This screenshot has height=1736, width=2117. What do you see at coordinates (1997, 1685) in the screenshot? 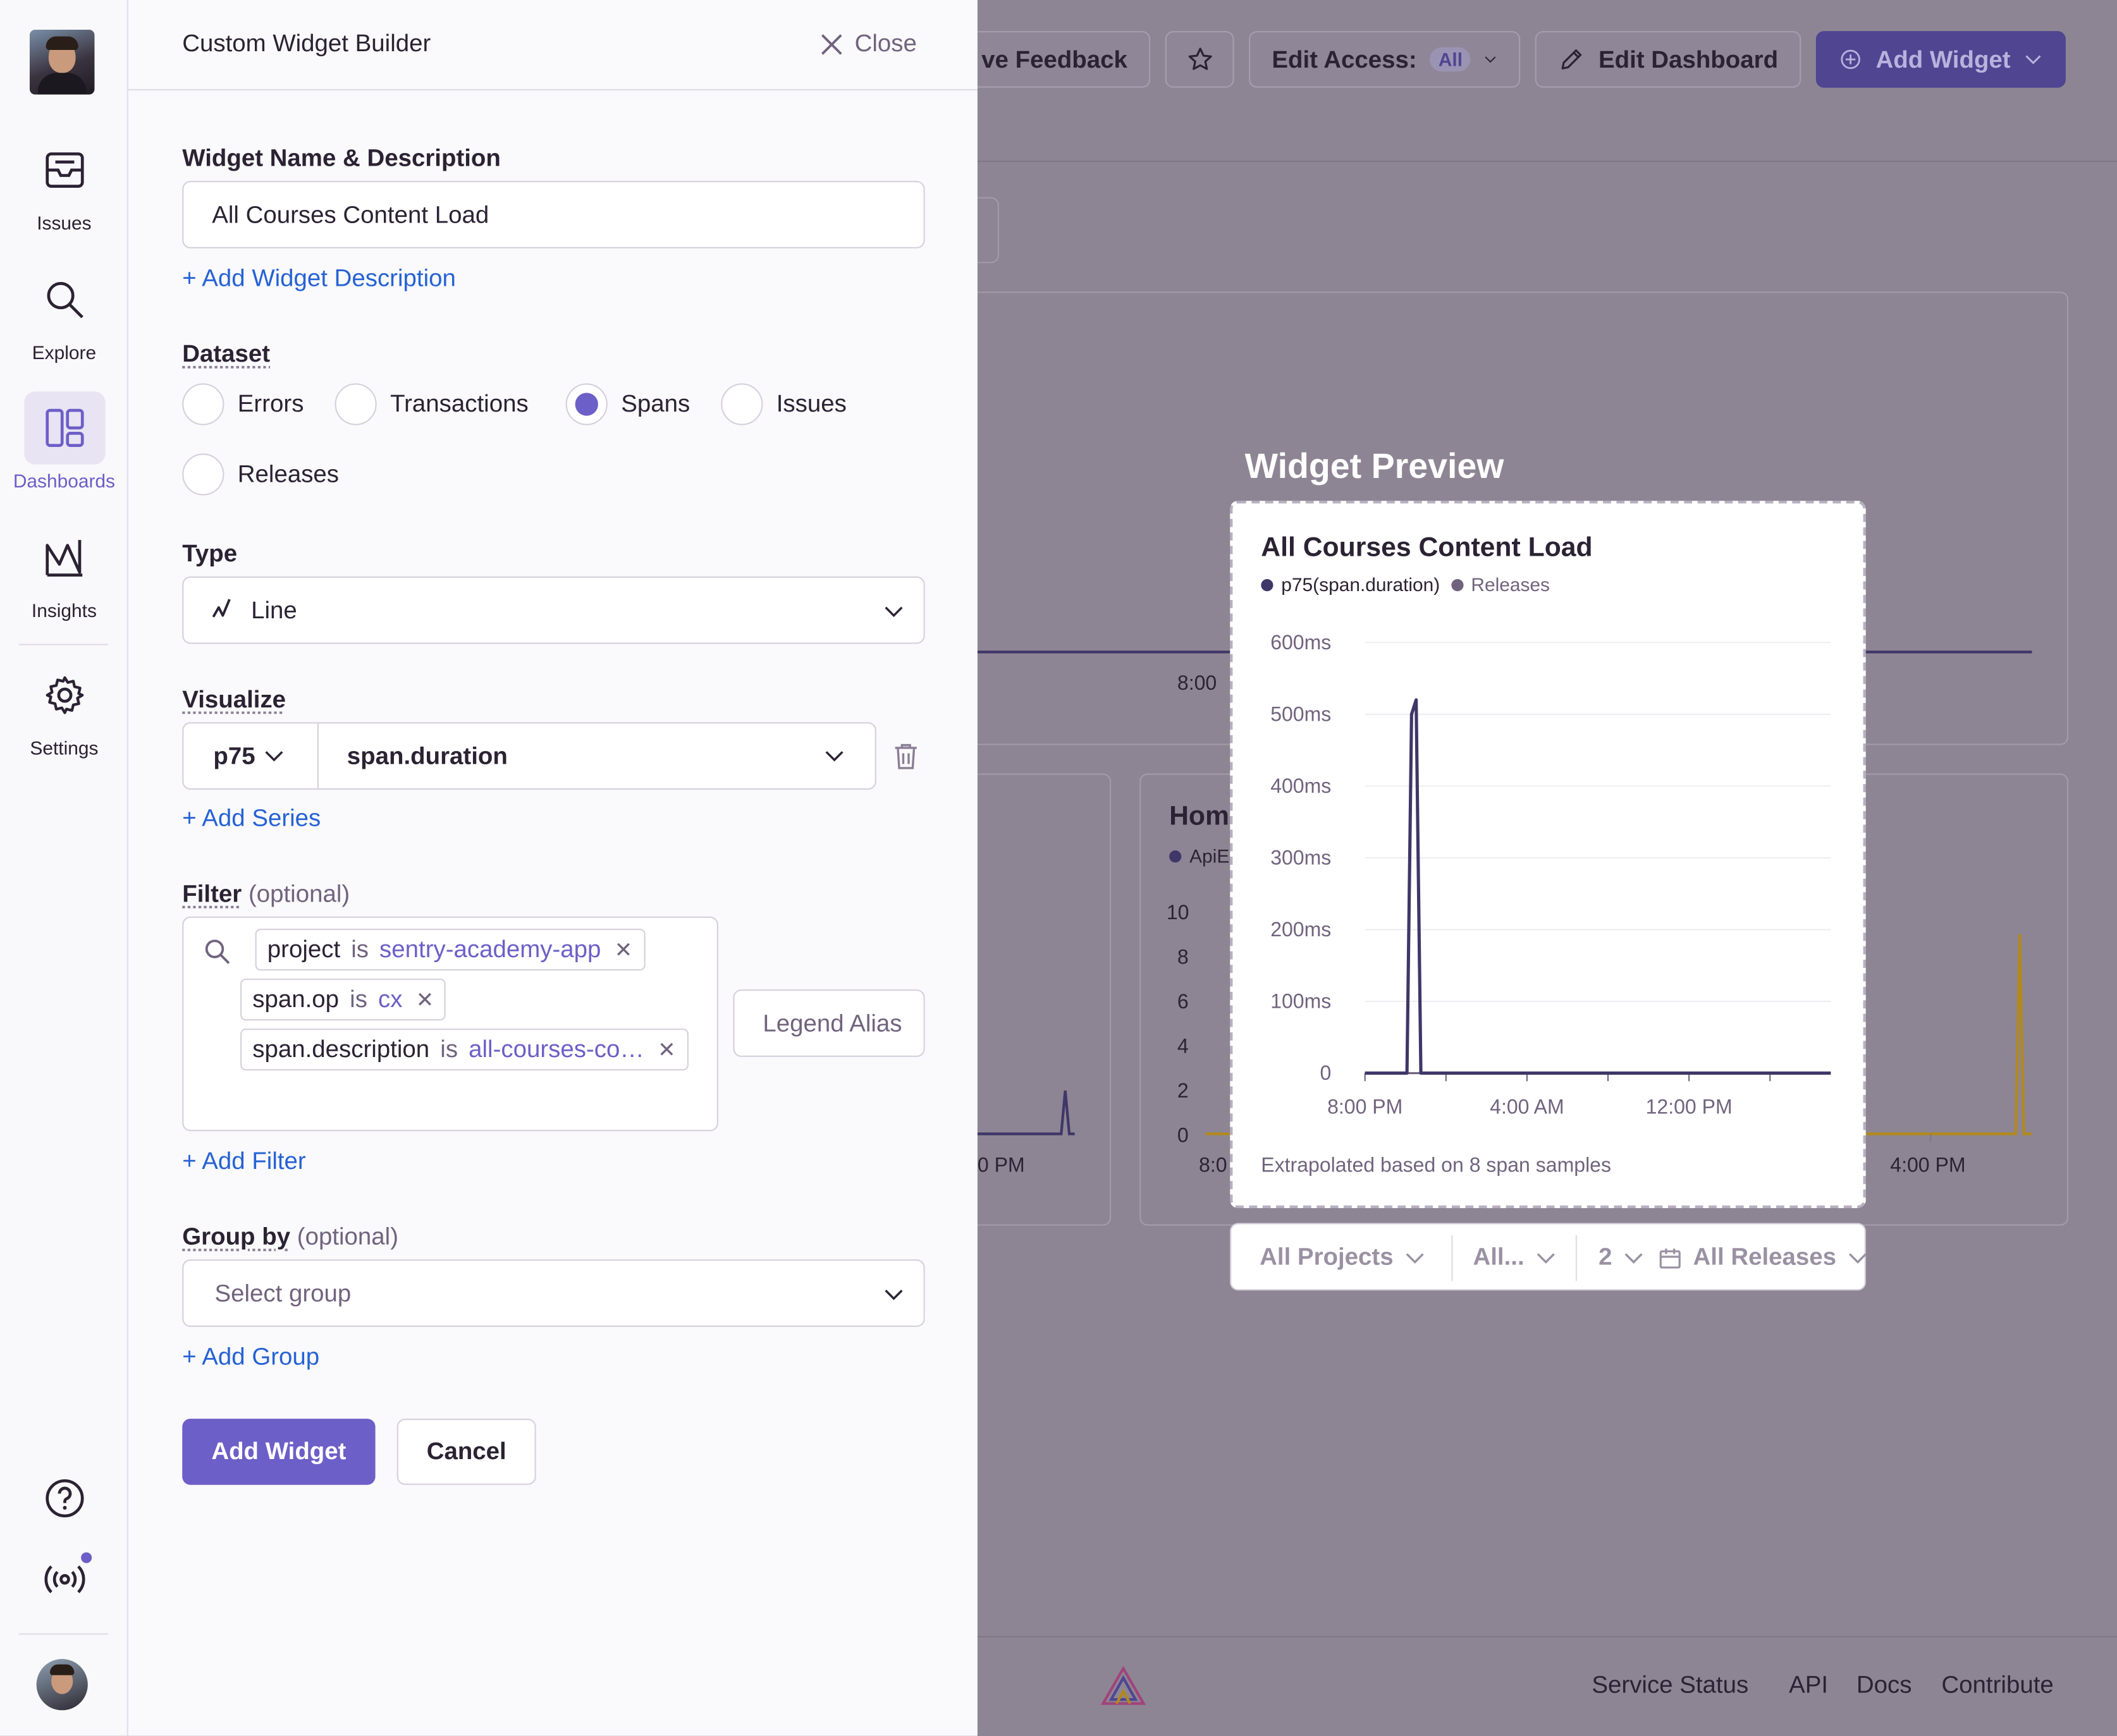
I see `footer-link-contribute: Contribute` at bounding box center [1997, 1685].